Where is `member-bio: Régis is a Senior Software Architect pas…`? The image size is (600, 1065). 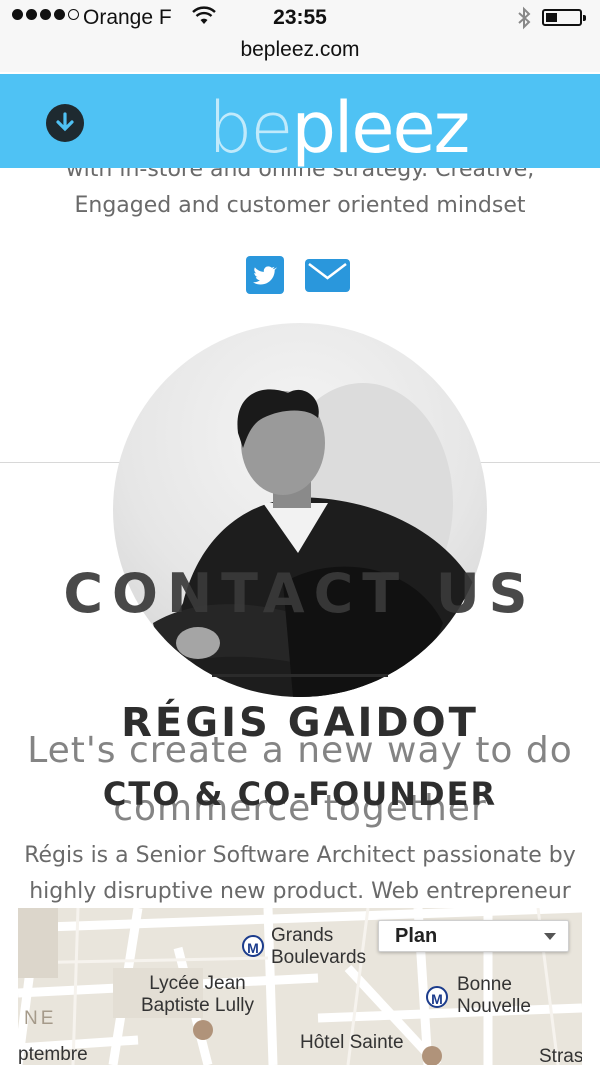
member-bio: Régis is a Senior Software Architect pas… is located at coordinates (300, 874).